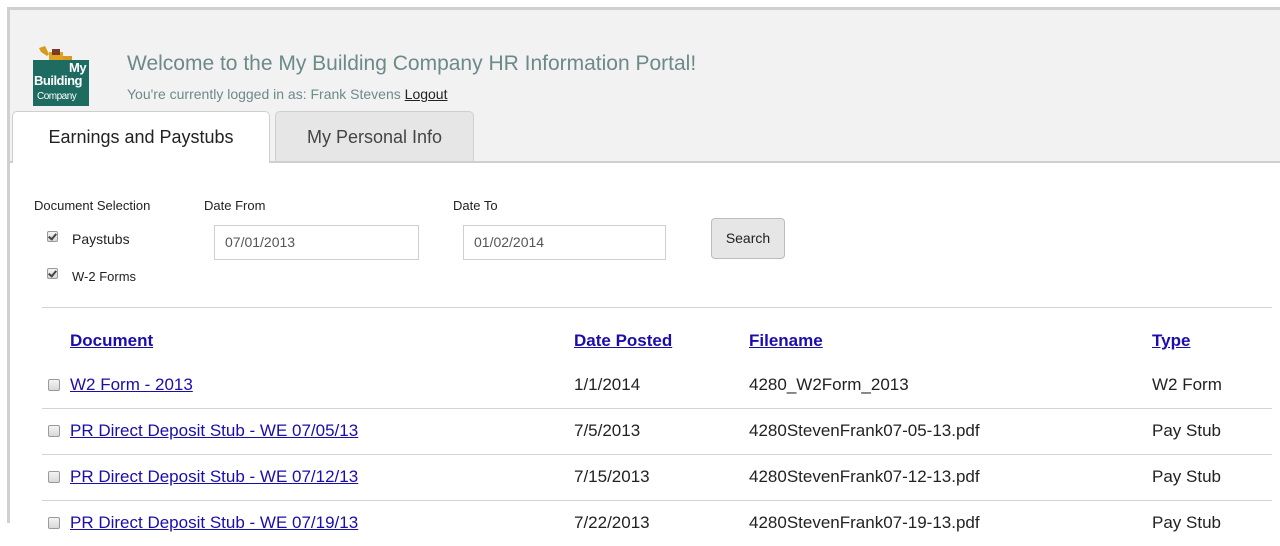 The height and width of the screenshot is (546, 1280). What do you see at coordinates (316, 242) in the screenshot?
I see `date-from-input: 07/01/2013` at bounding box center [316, 242].